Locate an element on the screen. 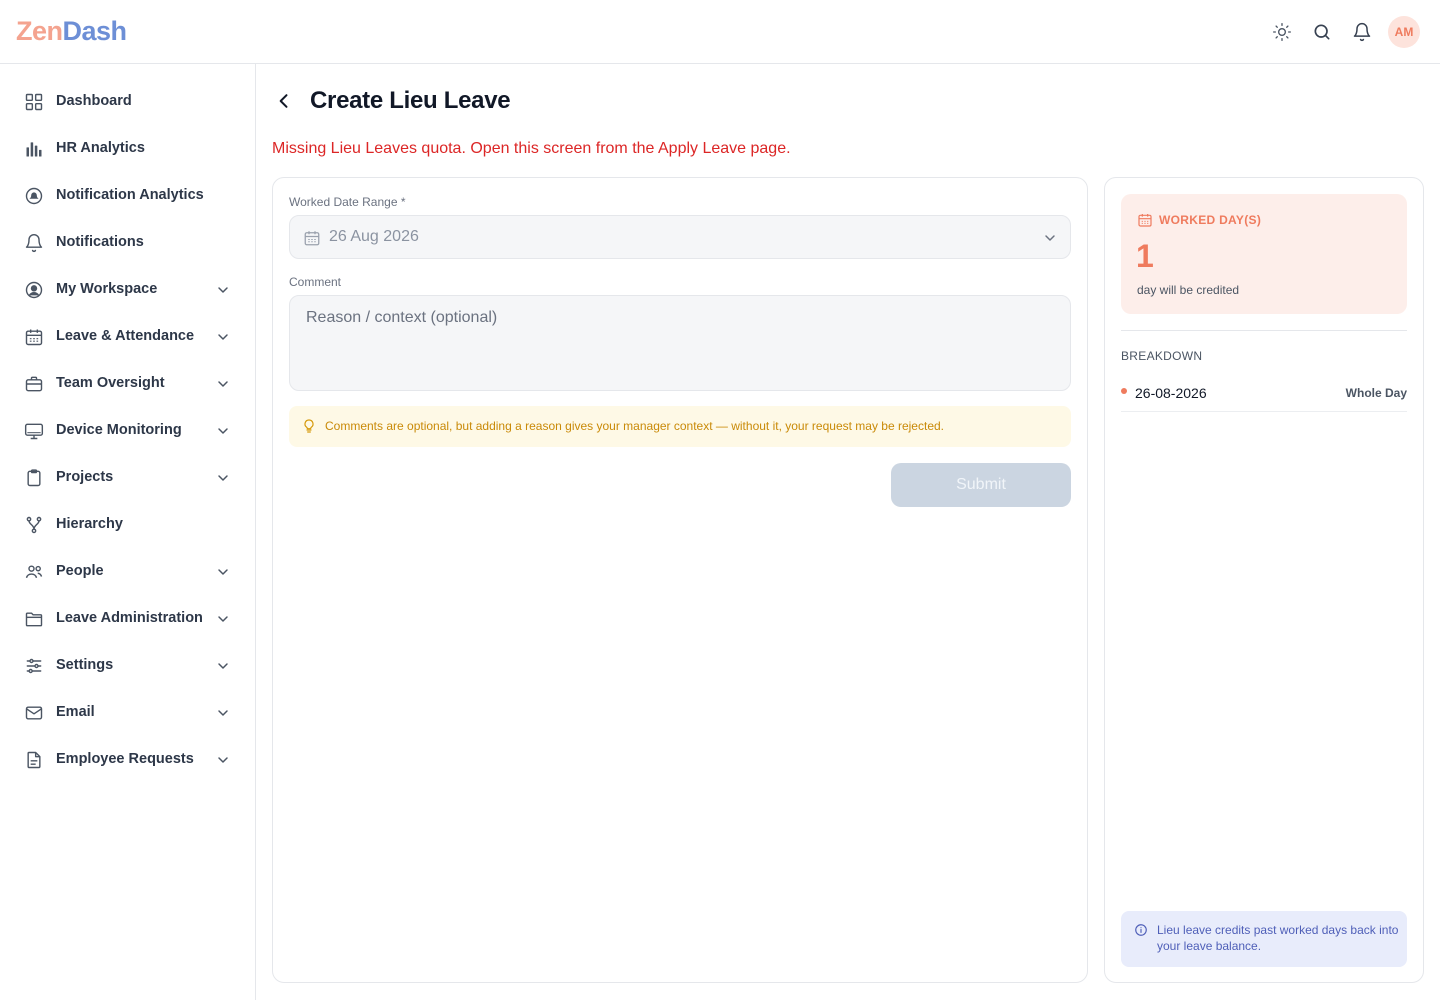 The width and height of the screenshot is (1440, 1000). bar-chart-icon is located at coordinates (34, 149).